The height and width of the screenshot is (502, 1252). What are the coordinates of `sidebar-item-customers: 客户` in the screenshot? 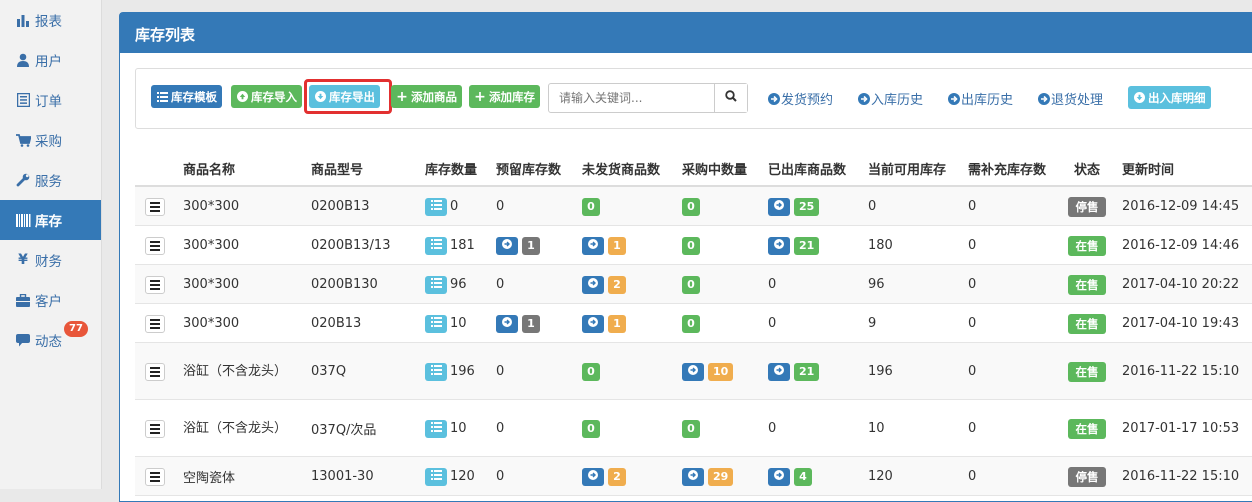 It's located at (50, 300).